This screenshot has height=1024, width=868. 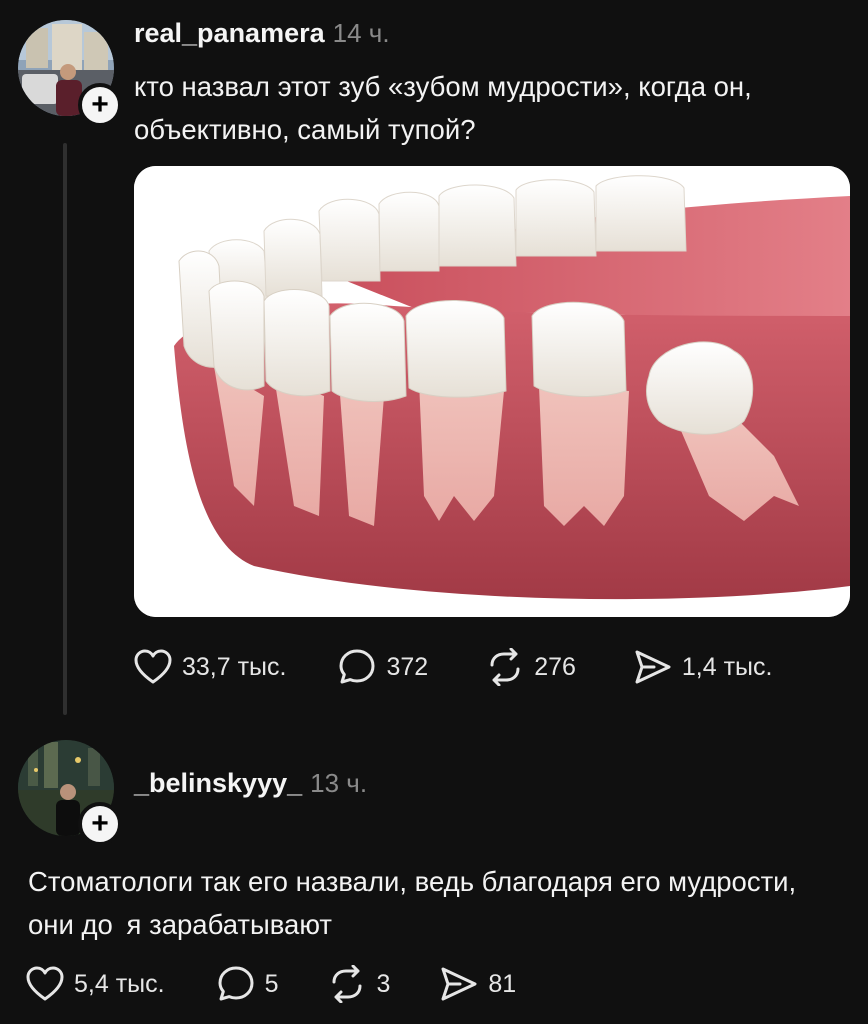 I want to click on reply-actions: 5,4 тыс. 5 3 81, so click(x=271, y=984).